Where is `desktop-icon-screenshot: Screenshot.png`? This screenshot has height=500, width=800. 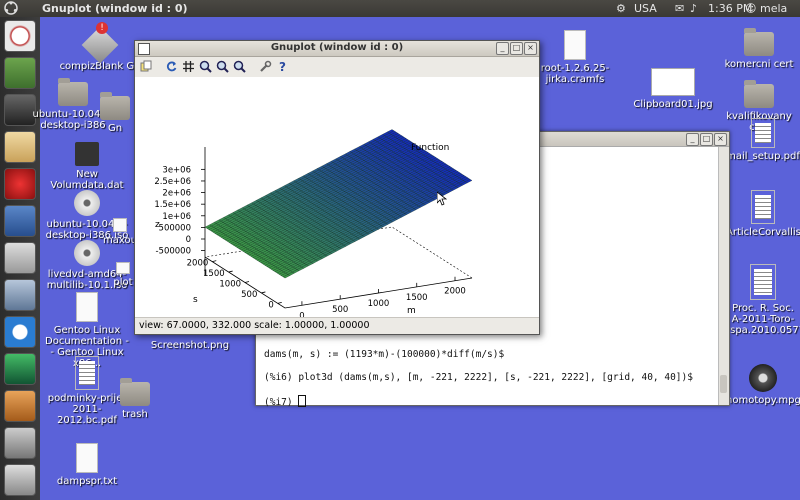
desktop-icon-screenshot: Screenshot.png is located at coordinates (190, 345).